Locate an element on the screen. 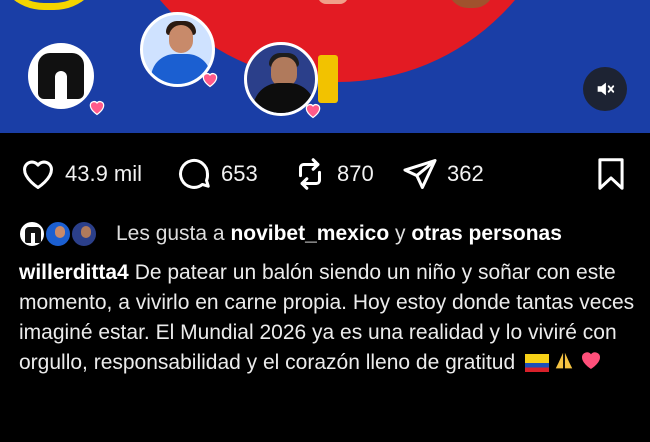 The width and height of the screenshot is (650, 442). like-button: 43.9 mil is located at coordinates (80, 174).